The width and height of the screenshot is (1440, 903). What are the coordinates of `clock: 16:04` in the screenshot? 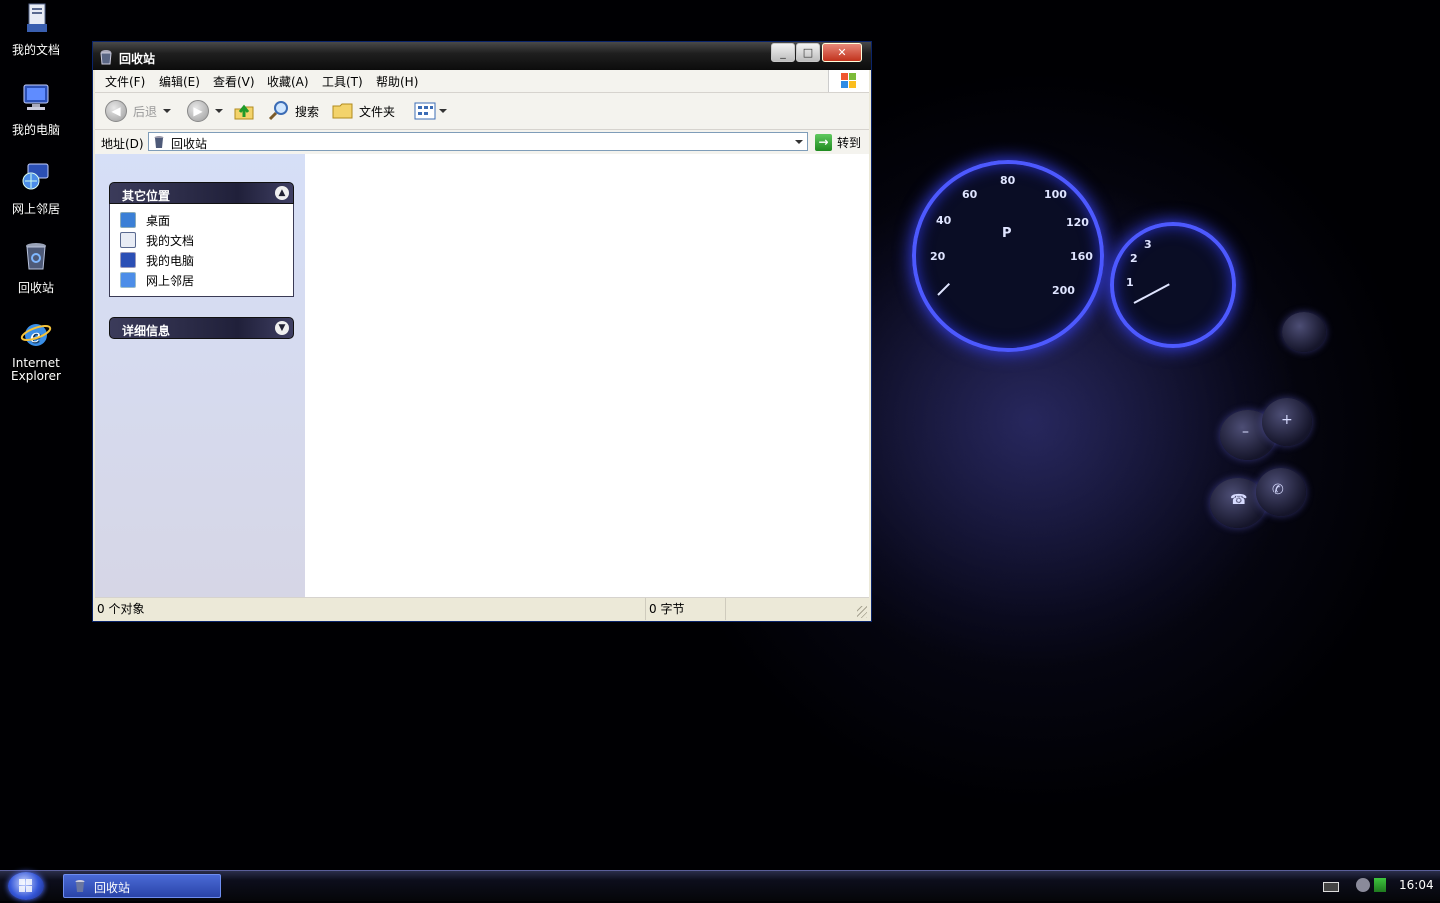 It's located at (1416, 885).